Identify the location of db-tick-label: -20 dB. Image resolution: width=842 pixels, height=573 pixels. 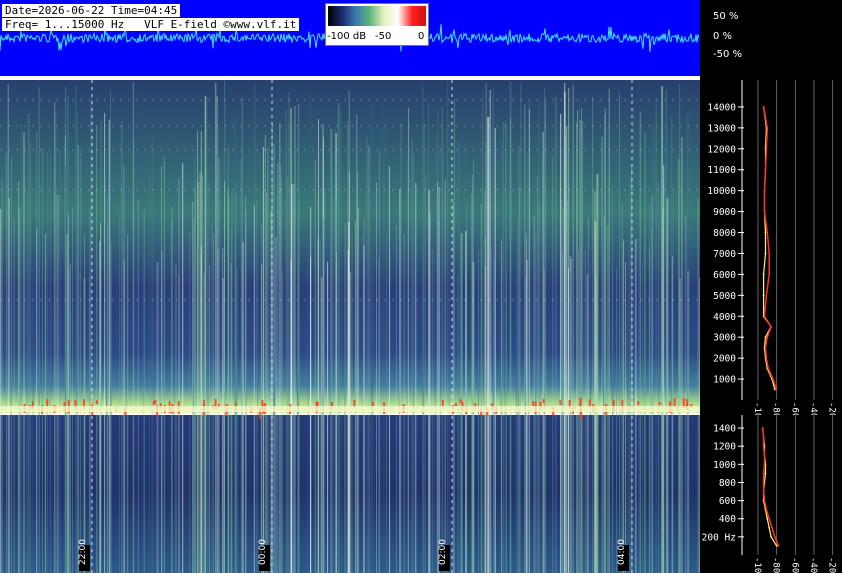
(832, 408).